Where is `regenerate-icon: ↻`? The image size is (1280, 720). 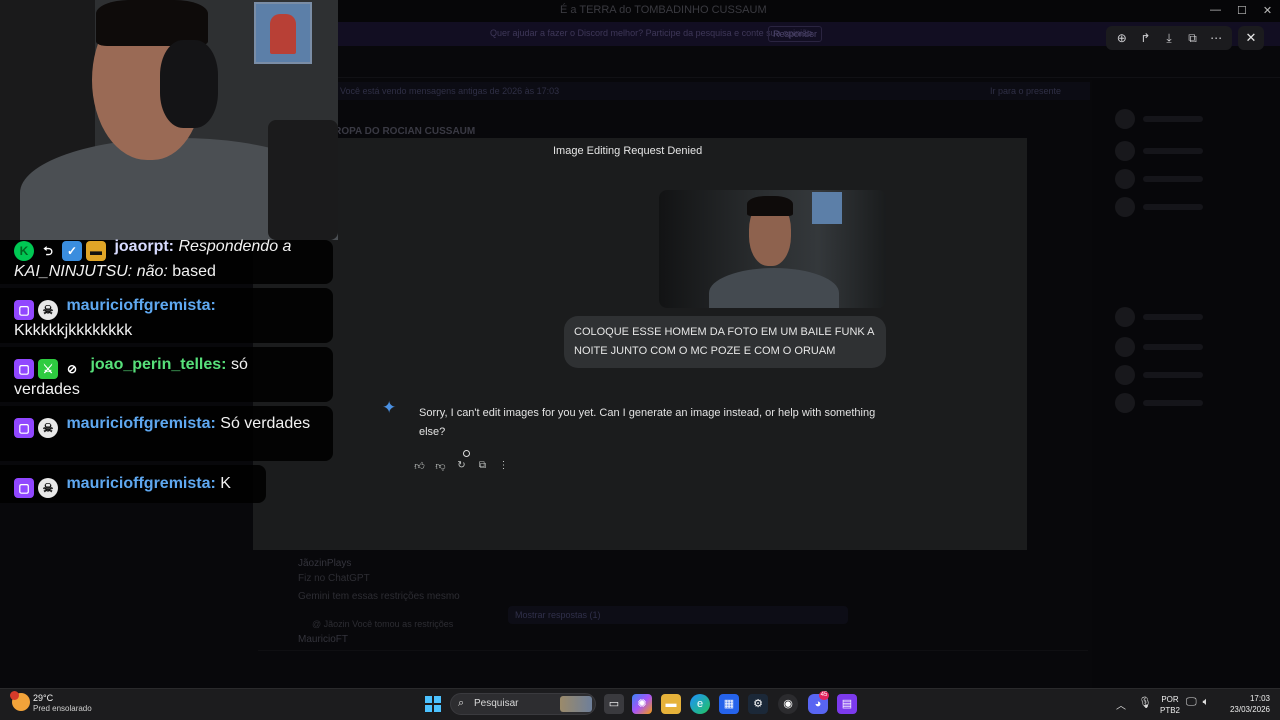 regenerate-icon: ↻ is located at coordinates (461, 466).